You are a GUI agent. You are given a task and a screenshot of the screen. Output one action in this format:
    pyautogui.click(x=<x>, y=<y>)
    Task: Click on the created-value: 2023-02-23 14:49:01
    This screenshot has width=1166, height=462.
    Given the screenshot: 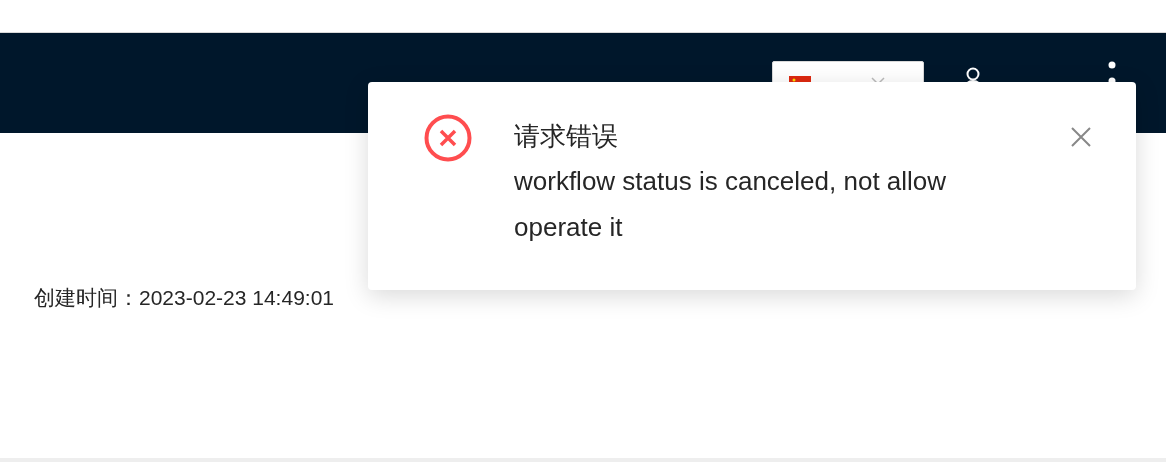 What is the action you would take?
    pyautogui.click(x=236, y=298)
    